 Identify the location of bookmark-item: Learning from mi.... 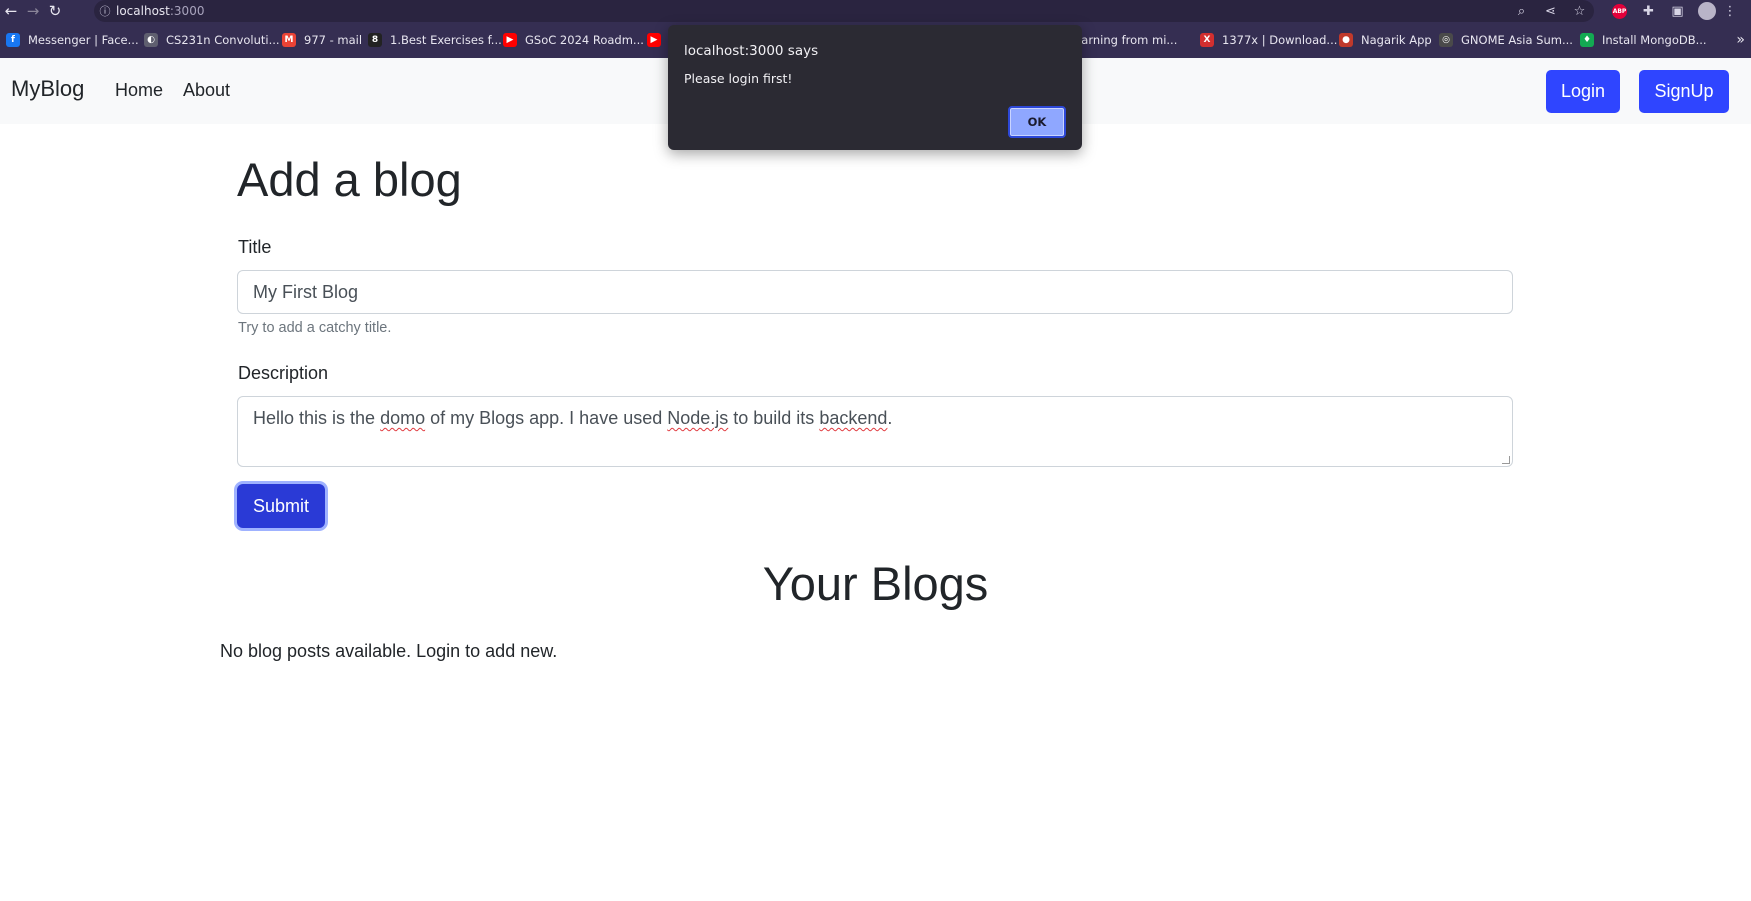
(1124, 40).